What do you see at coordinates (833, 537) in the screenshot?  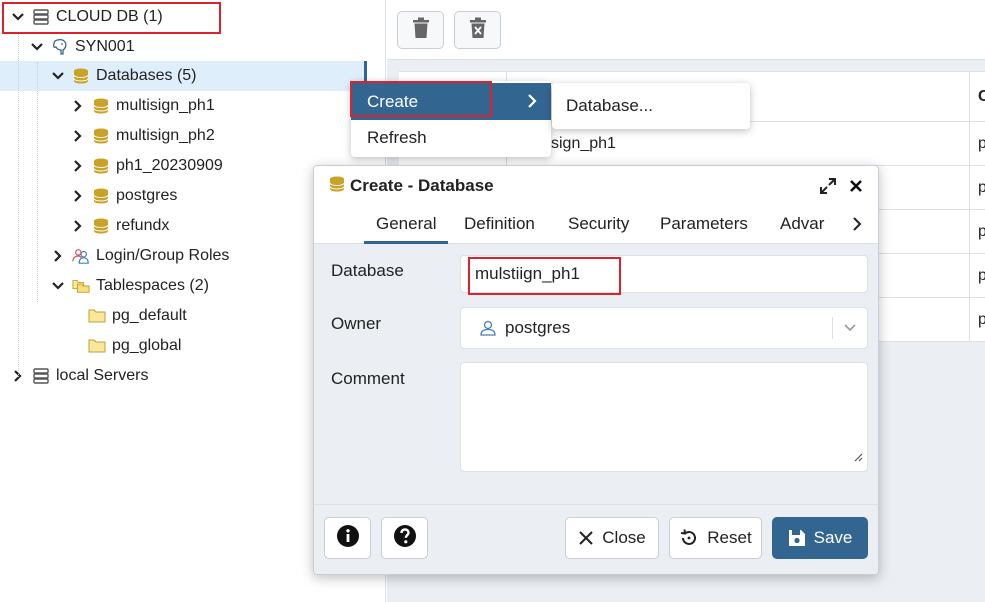 I see `save-button-label: Save` at bounding box center [833, 537].